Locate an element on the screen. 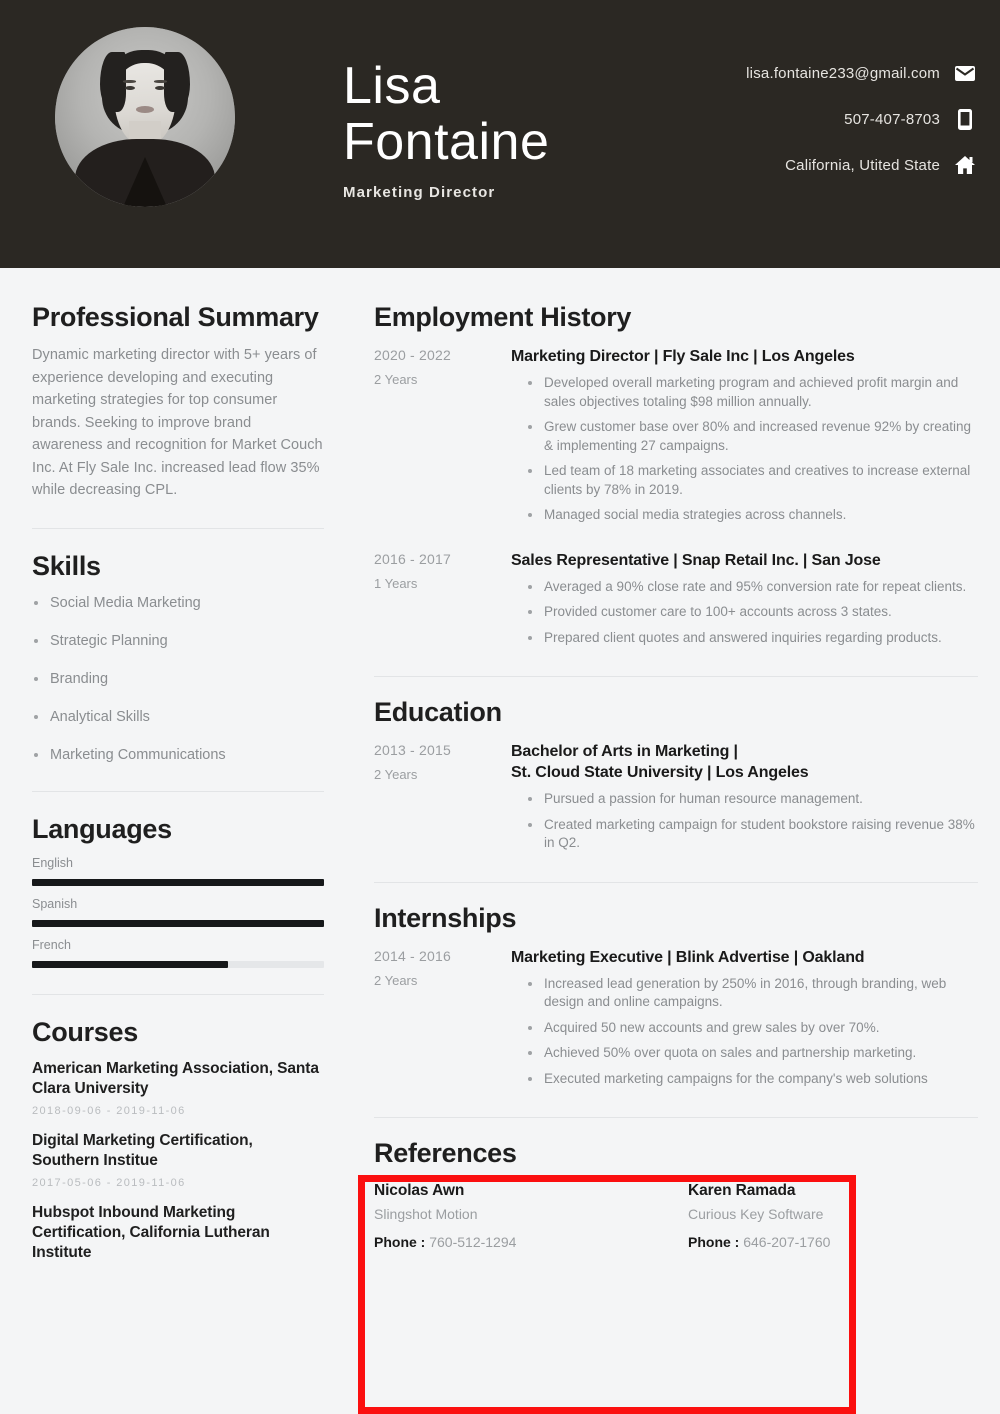 The width and height of the screenshot is (1000, 1414). section-languages: Languages English Spanish French is located at coordinates (178, 891).